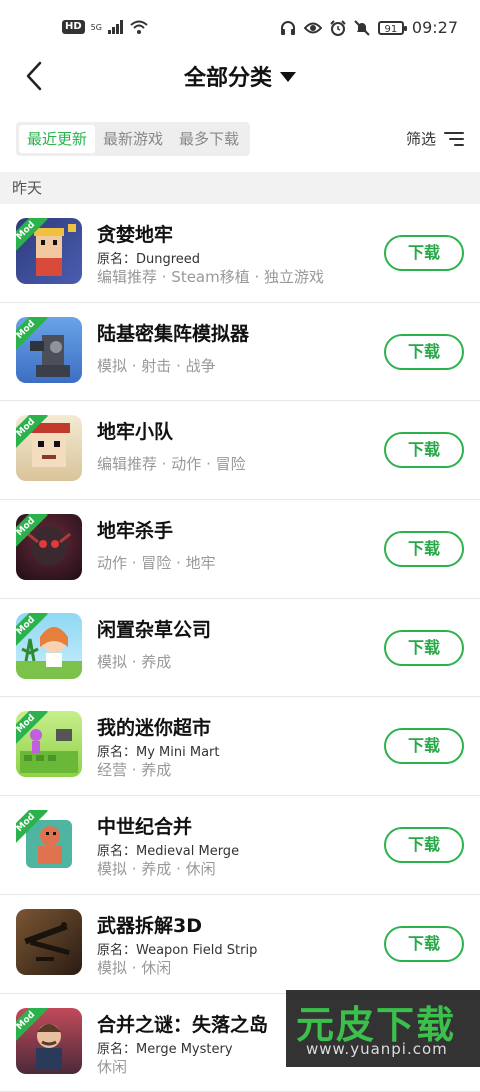  What do you see at coordinates (288, 77) in the screenshot?
I see `caret-down-icon` at bounding box center [288, 77].